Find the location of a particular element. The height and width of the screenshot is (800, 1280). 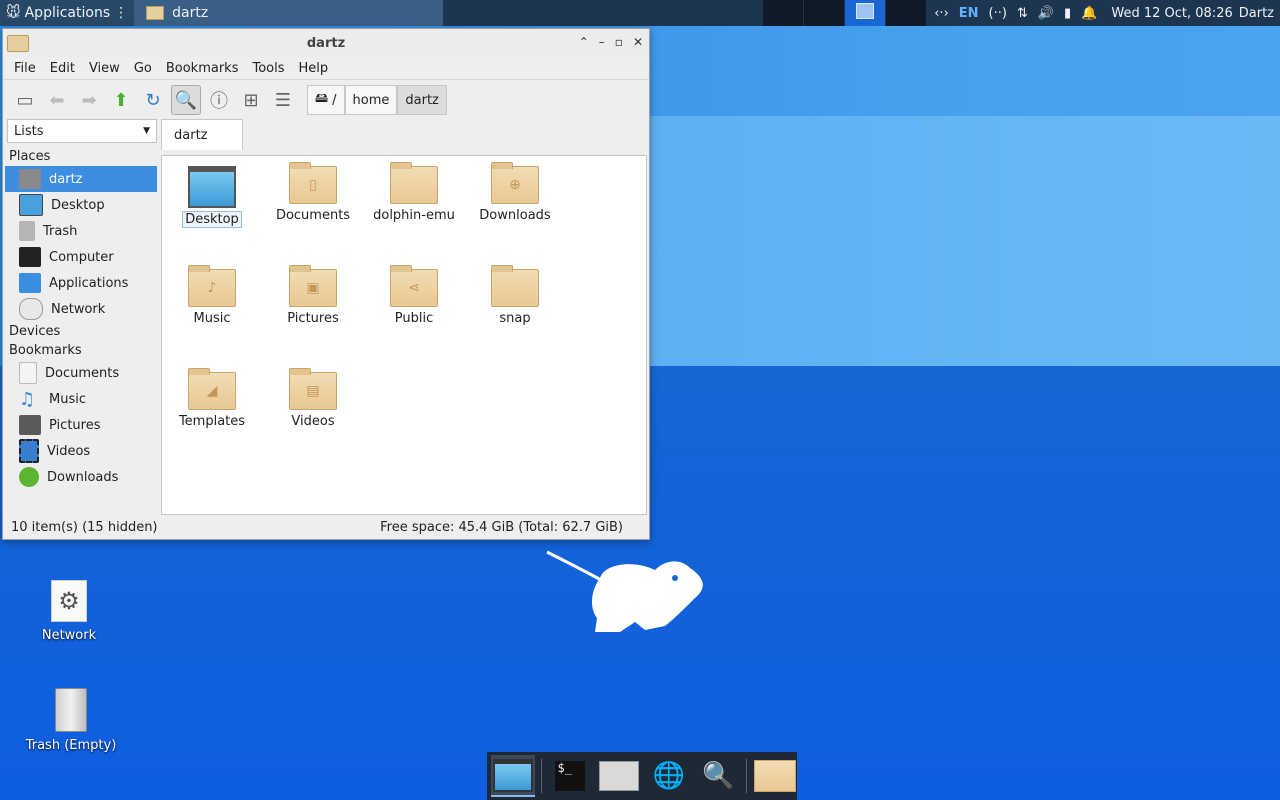

file-item-videos: ▤ Videos is located at coordinates (313, 395).